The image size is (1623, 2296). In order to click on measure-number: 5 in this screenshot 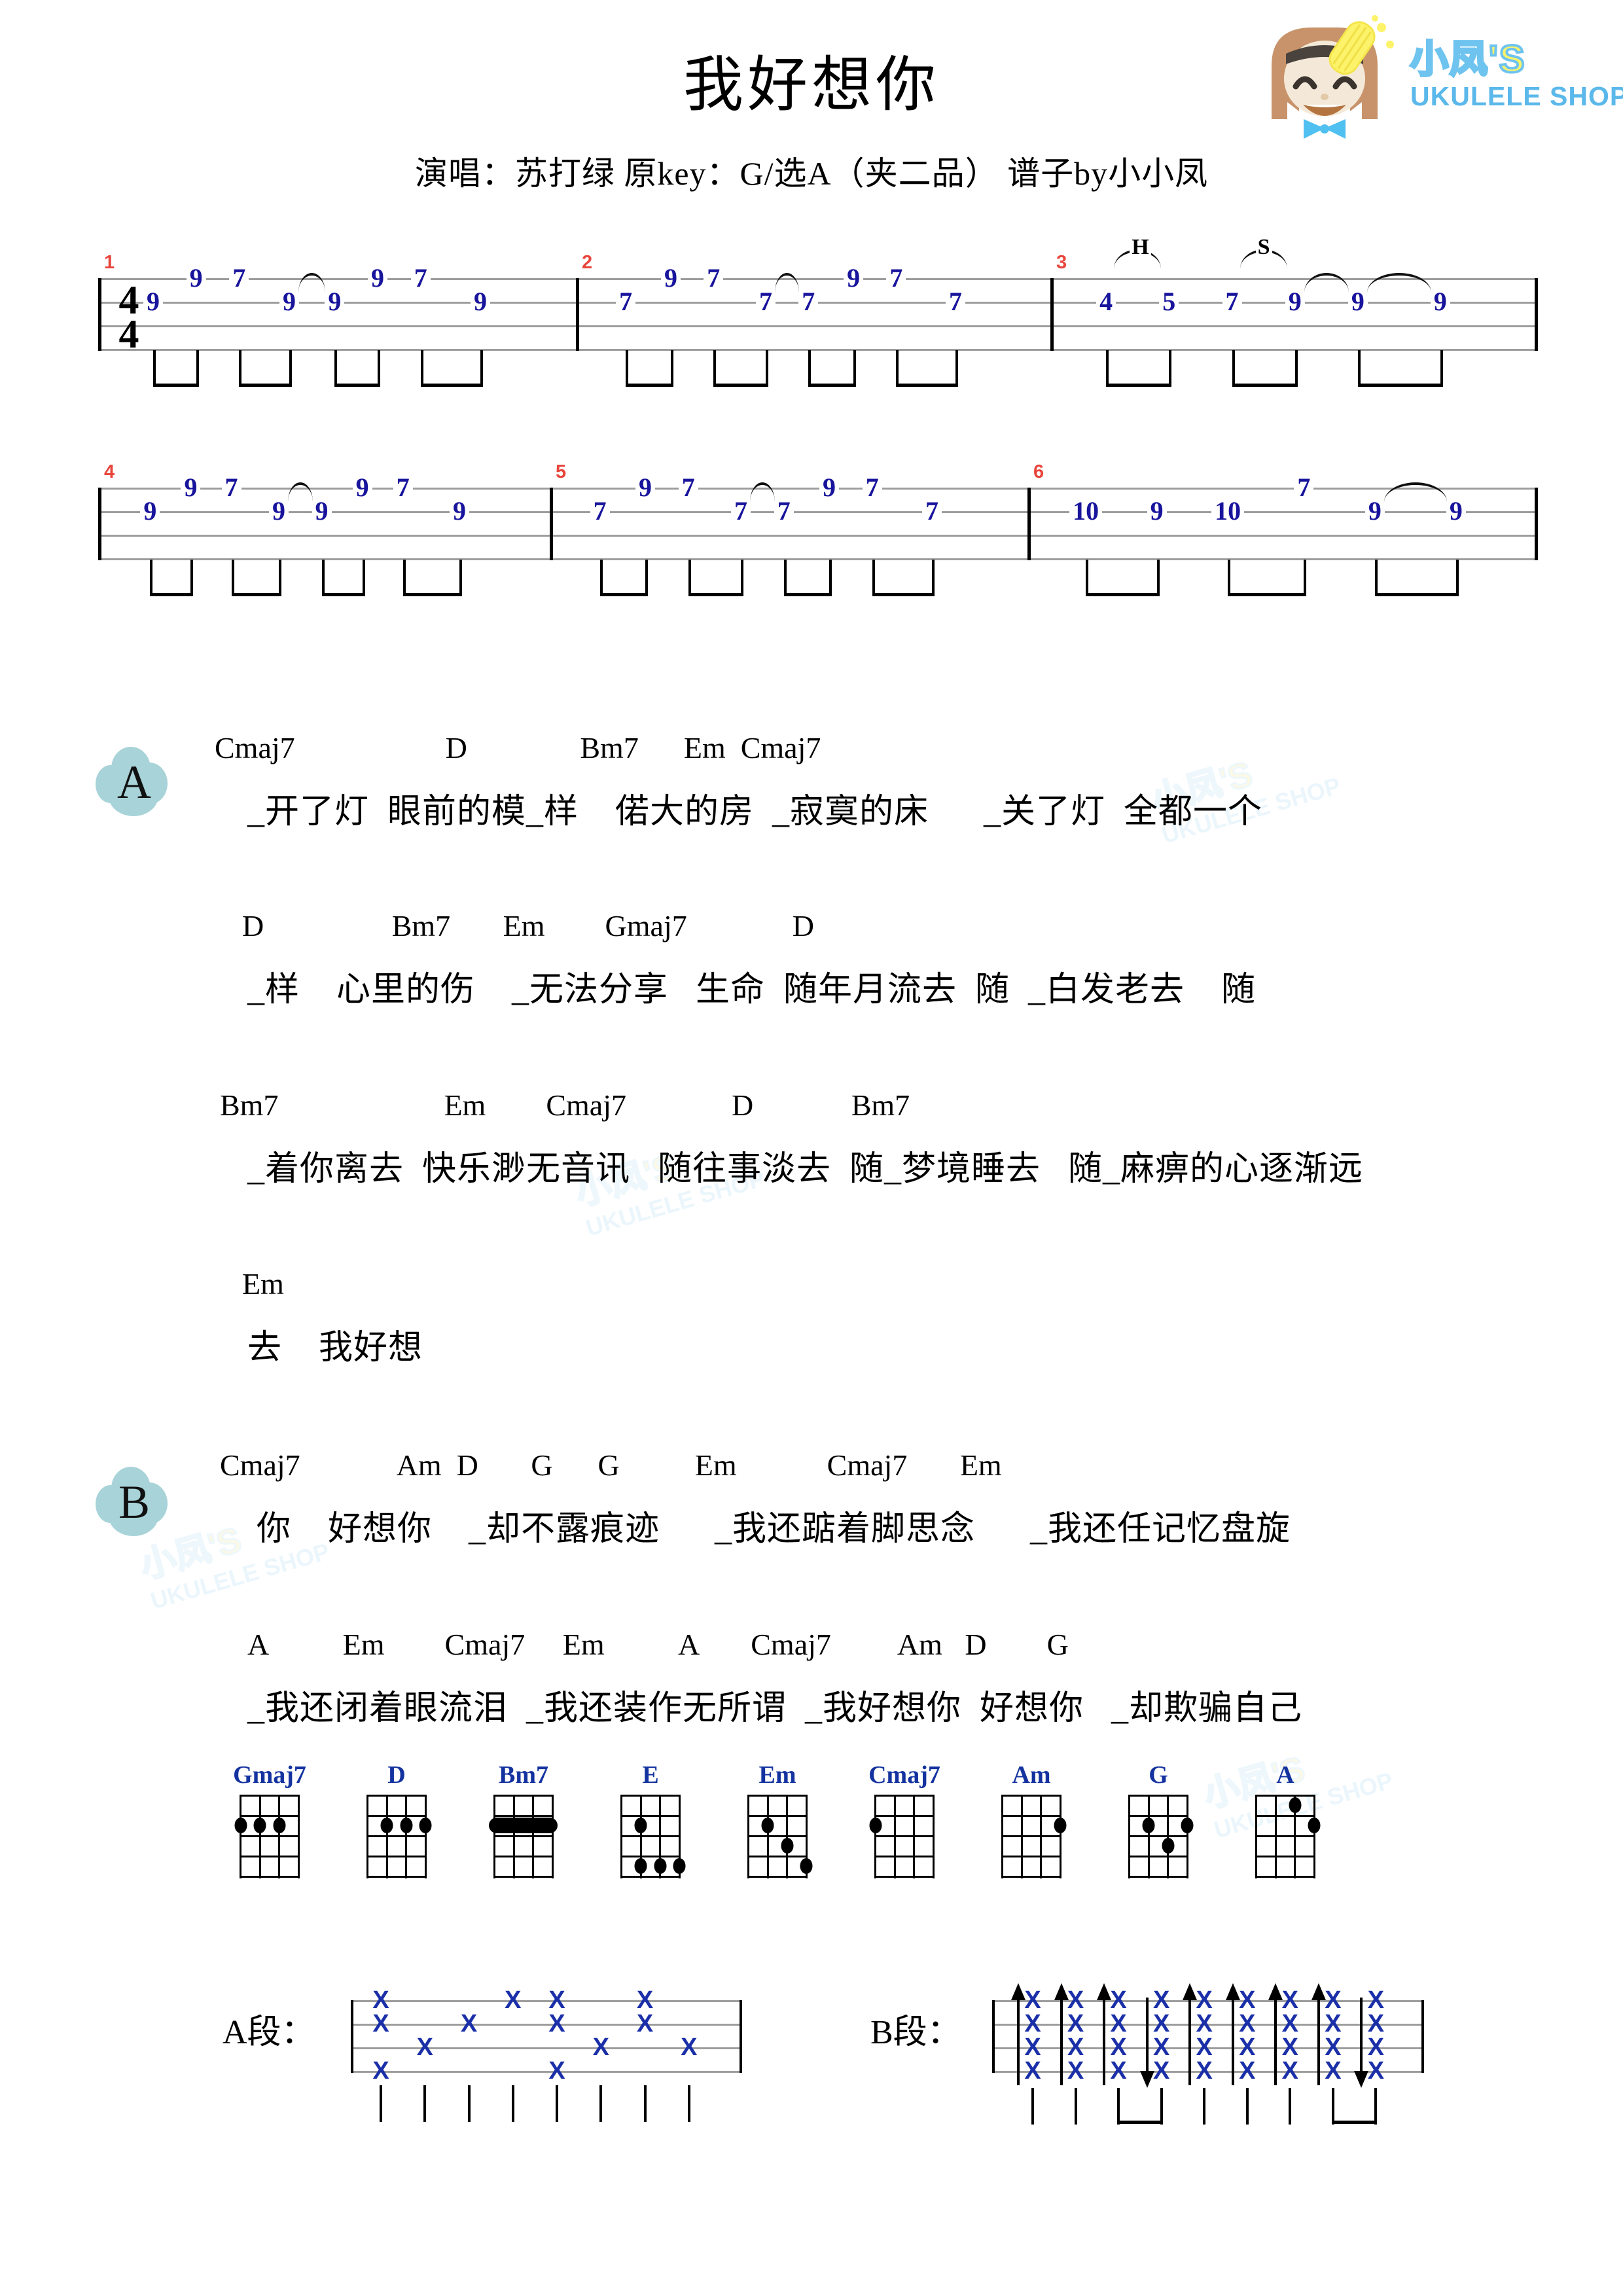, I will do `click(561, 471)`.